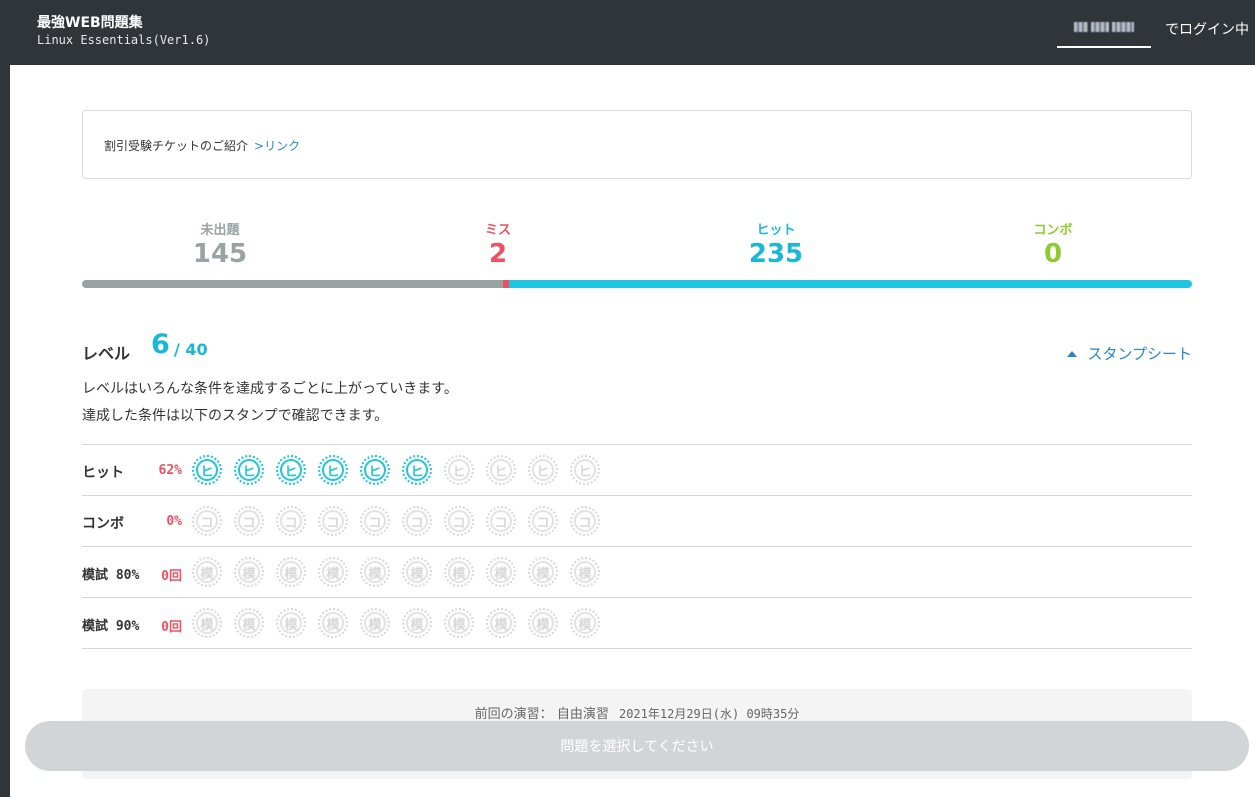 The image size is (1255, 797). I want to click on stamp-sheet-label: スタンプシート, so click(1139, 354).